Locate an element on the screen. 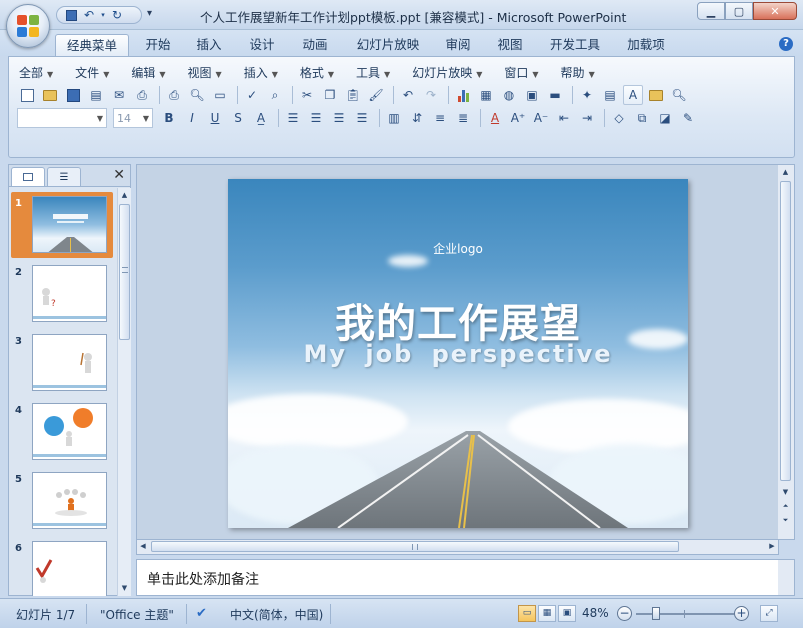 The width and height of the screenshot is (803, 628). insert-chart-icon is located at coordinates (463, 95).